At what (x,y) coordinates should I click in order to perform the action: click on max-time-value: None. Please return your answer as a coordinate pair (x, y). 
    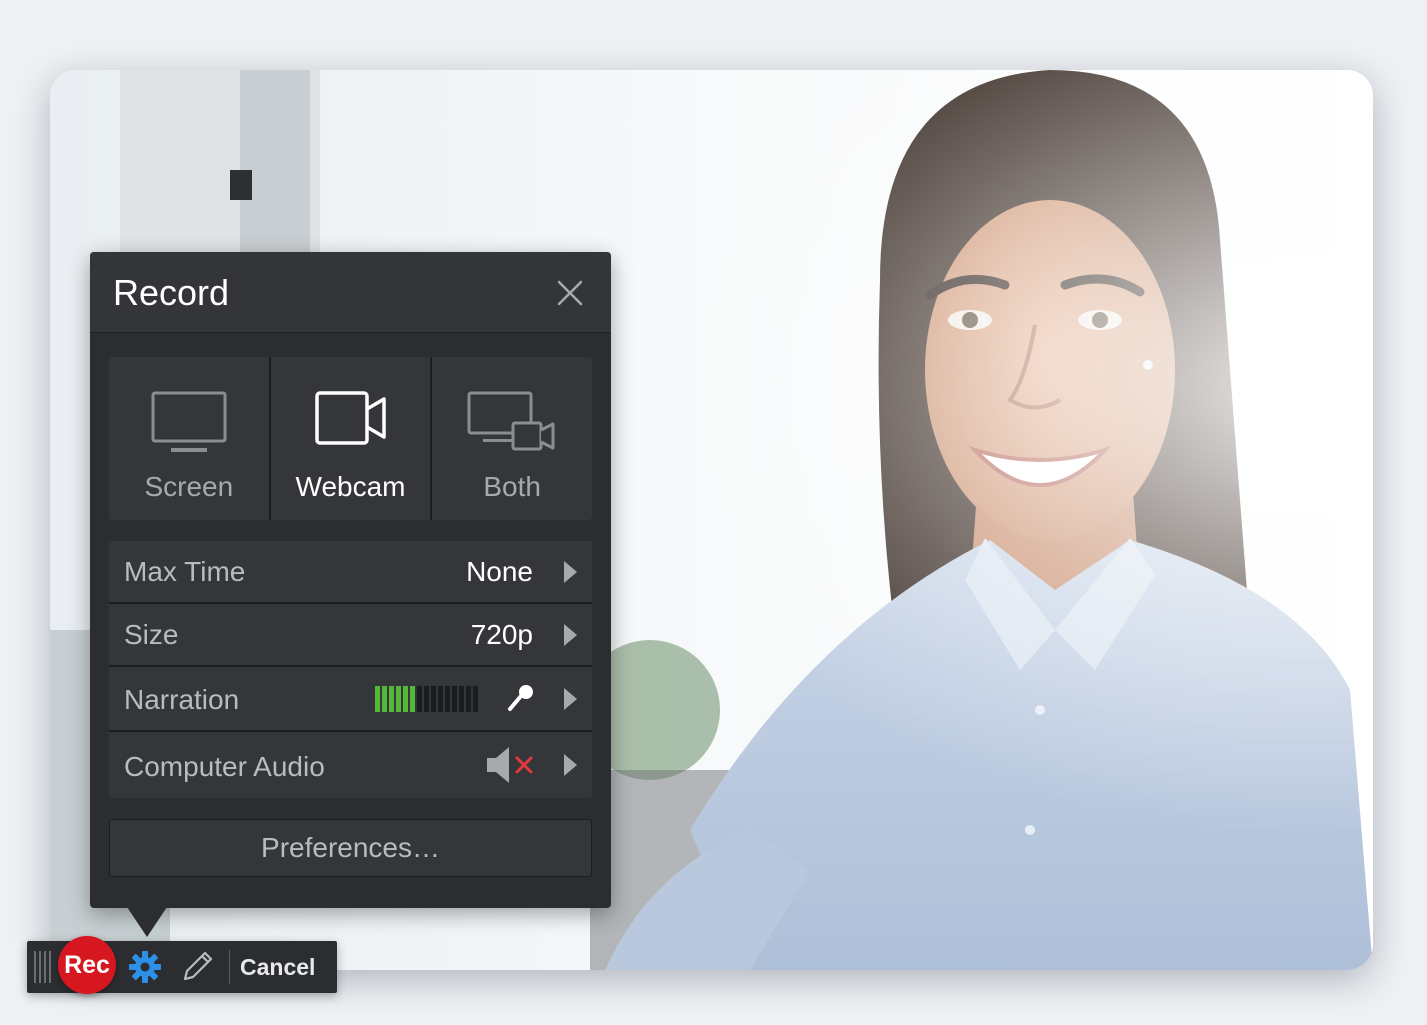
    Looking at the image, I should click on (499, 571).